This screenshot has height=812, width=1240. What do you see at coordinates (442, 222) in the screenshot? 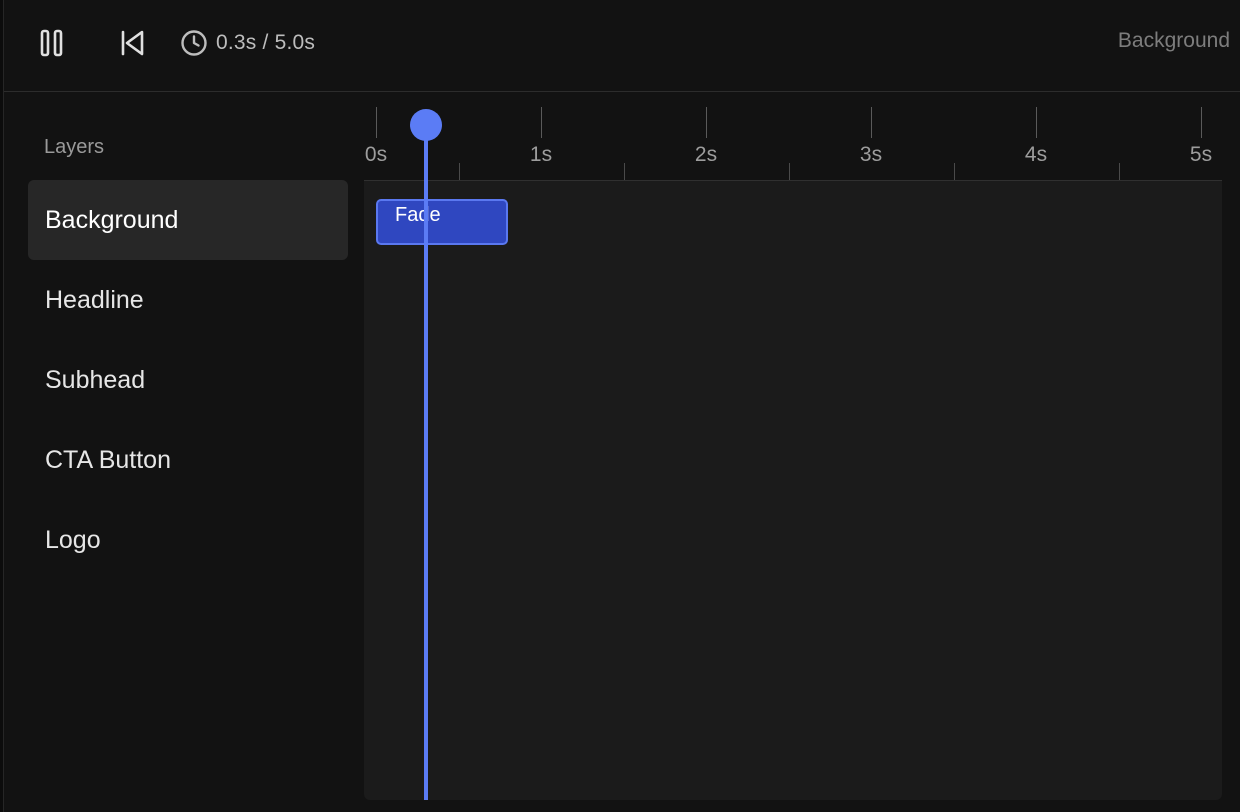
I see `animation-clip-fade: Fade` at bounding box center [442, 222].